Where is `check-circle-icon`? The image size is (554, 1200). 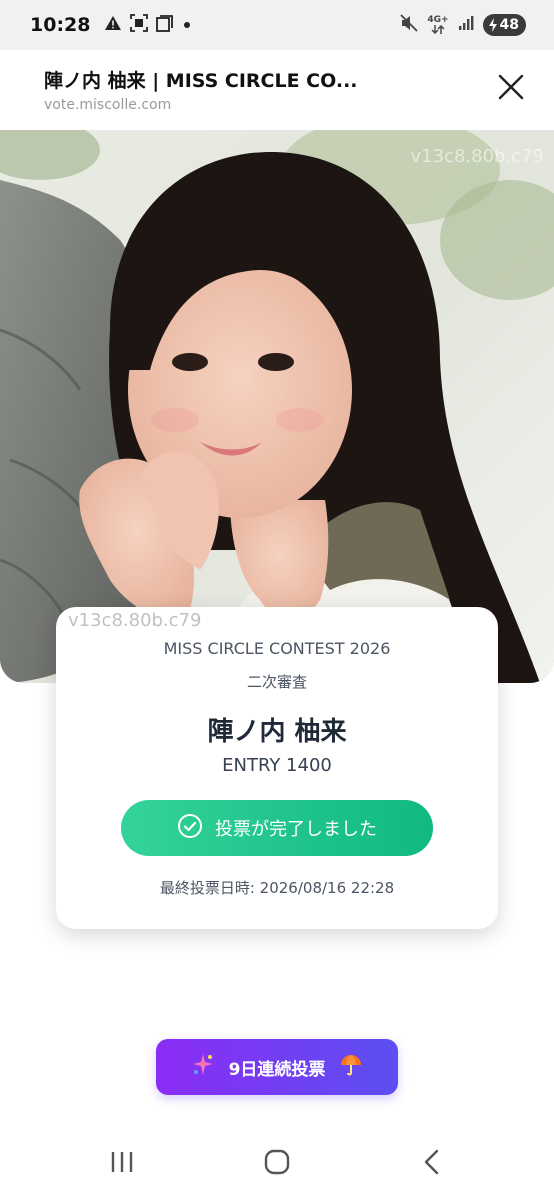 check-circle-icon is located at coordinates (190, 828).